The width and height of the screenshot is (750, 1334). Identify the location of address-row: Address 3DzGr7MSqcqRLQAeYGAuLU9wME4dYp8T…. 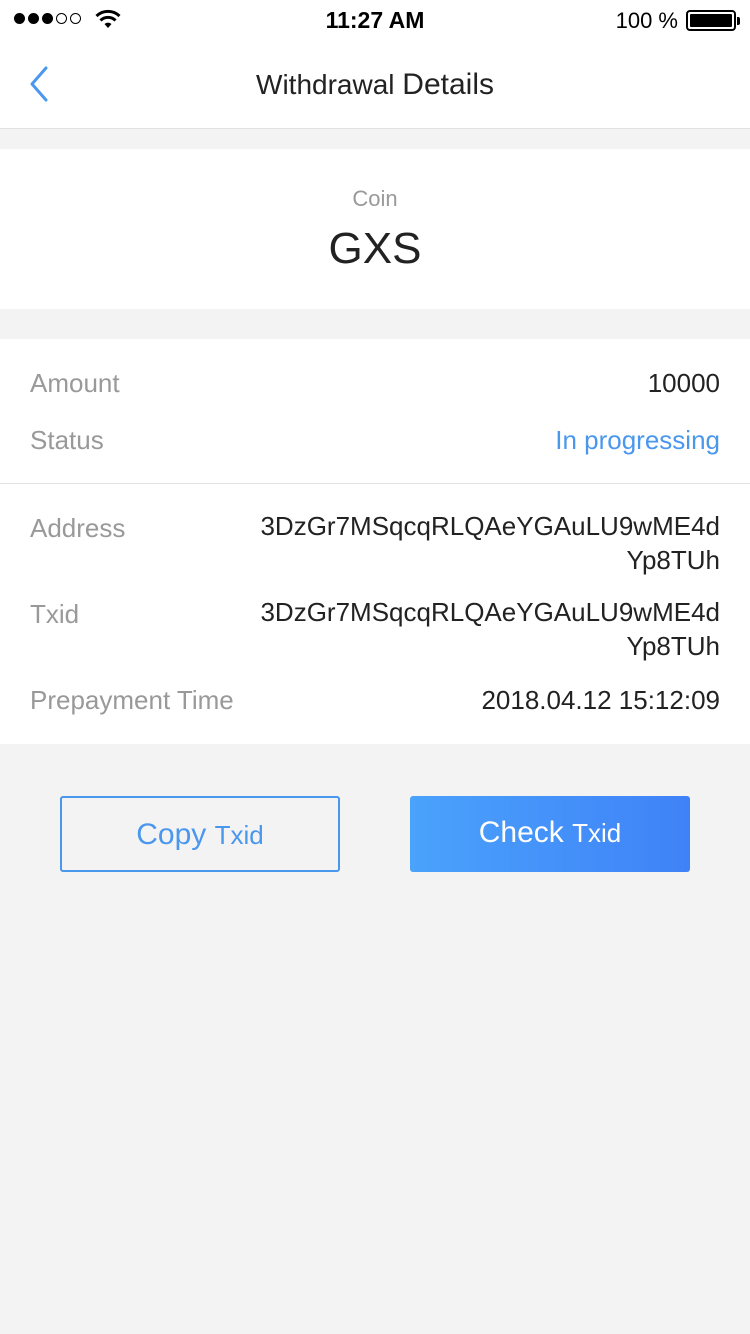
(375, 544).